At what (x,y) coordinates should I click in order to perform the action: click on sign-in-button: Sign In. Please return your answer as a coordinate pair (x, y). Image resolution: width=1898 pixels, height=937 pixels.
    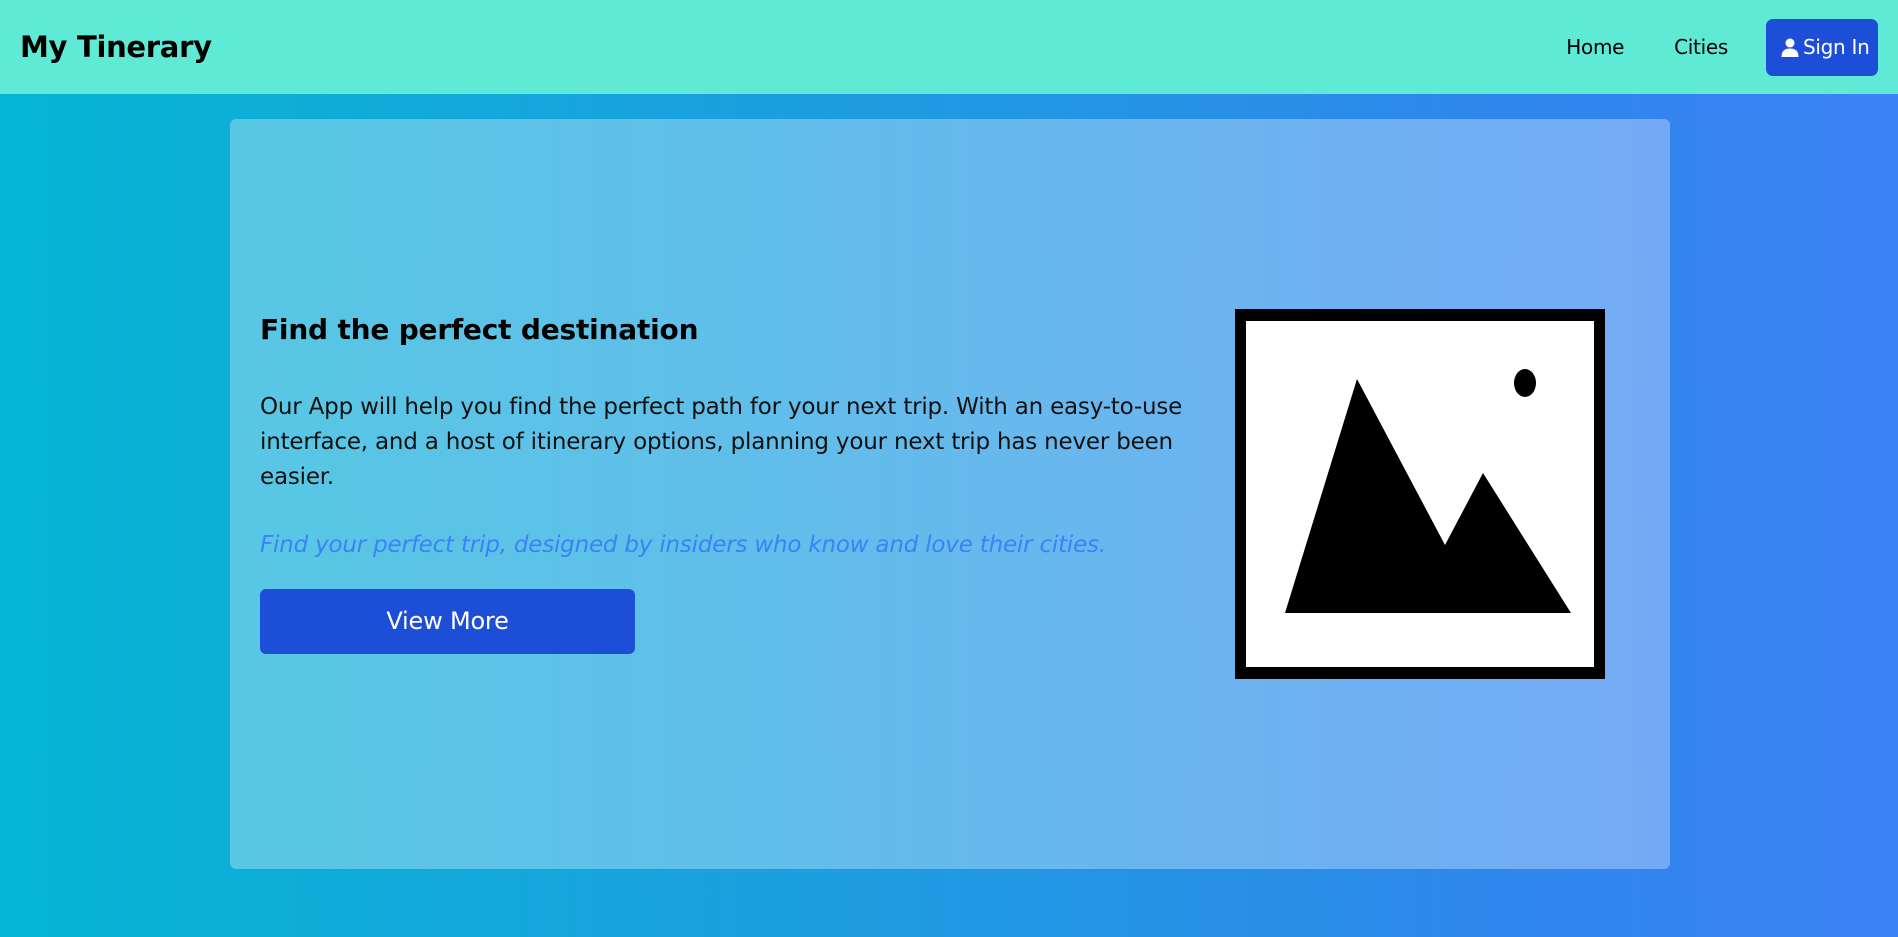
    Looking at the image, I should click on (1822, 47).